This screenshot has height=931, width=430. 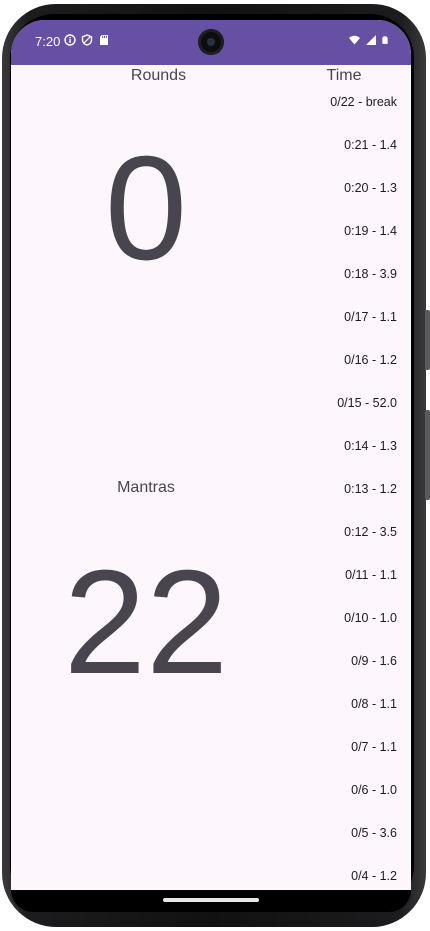 I want to click on time-log-entry: 0/9 - 1.6, so click(x=374, y=661).